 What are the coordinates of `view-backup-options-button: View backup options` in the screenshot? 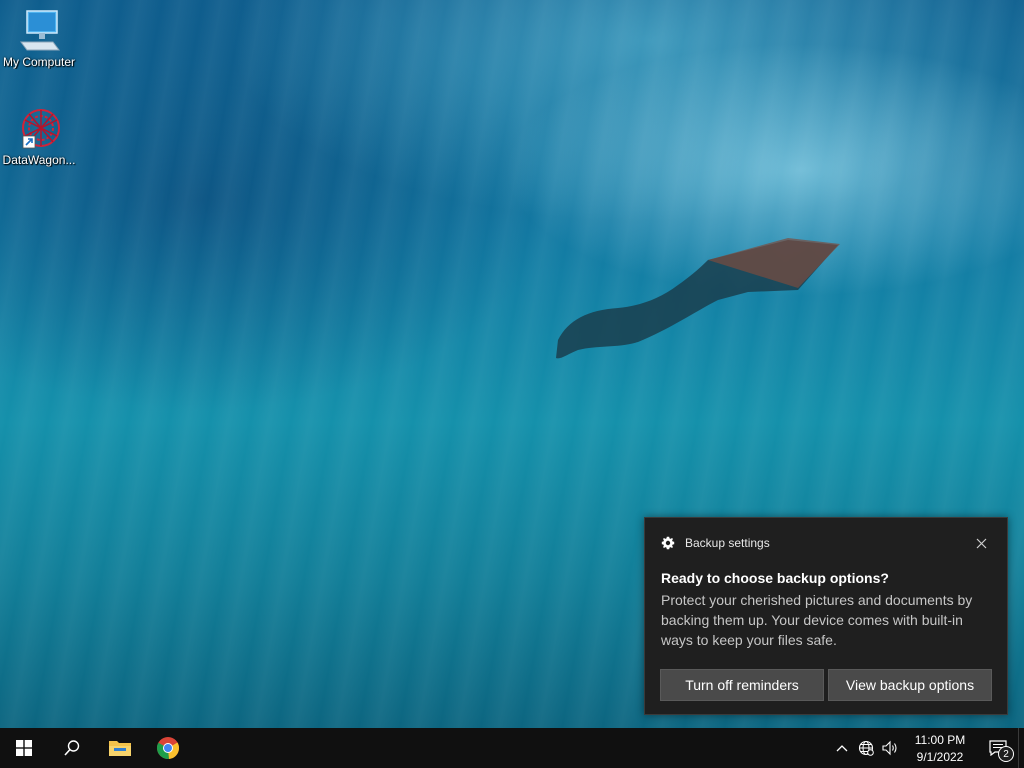 It's located at (910, 685).